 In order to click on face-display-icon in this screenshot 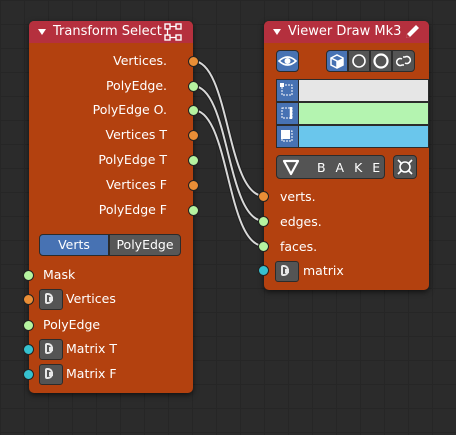, I will do `click(288, 136)`.